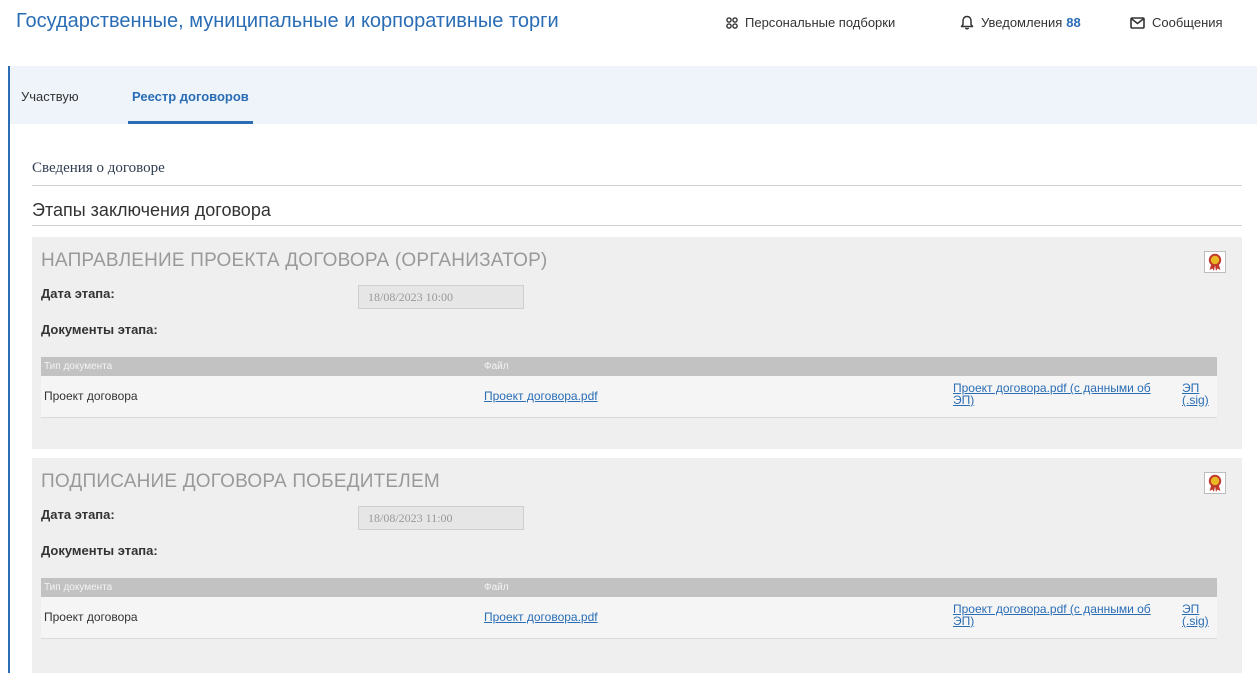 This screenshot has height=673, width=1257. Describe the element at coordinates (637, 173) in the screenshot. I see `contract-info-heading: Сведения о договоре` at that location.